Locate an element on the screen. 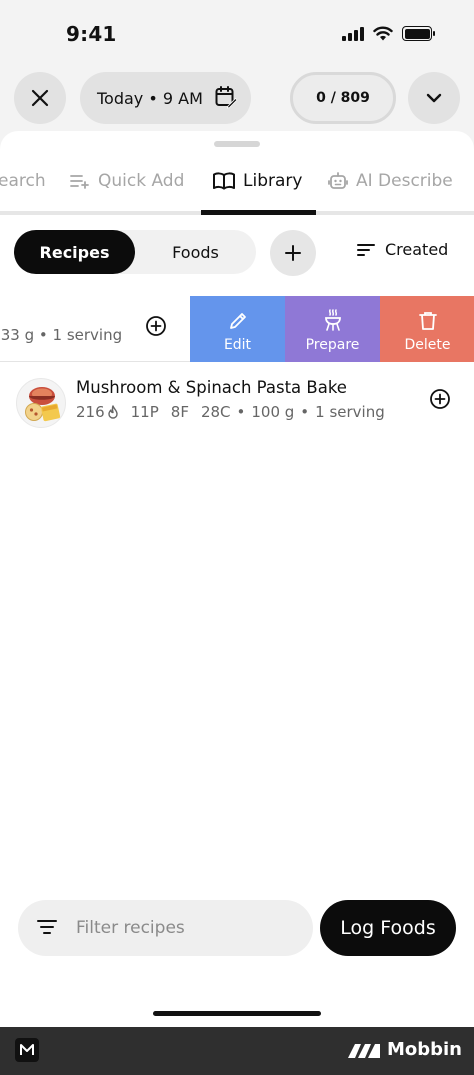 The width and height of the screenshot is (474, 1075). sheet-drag-handle is located at coordinates (237, 144).